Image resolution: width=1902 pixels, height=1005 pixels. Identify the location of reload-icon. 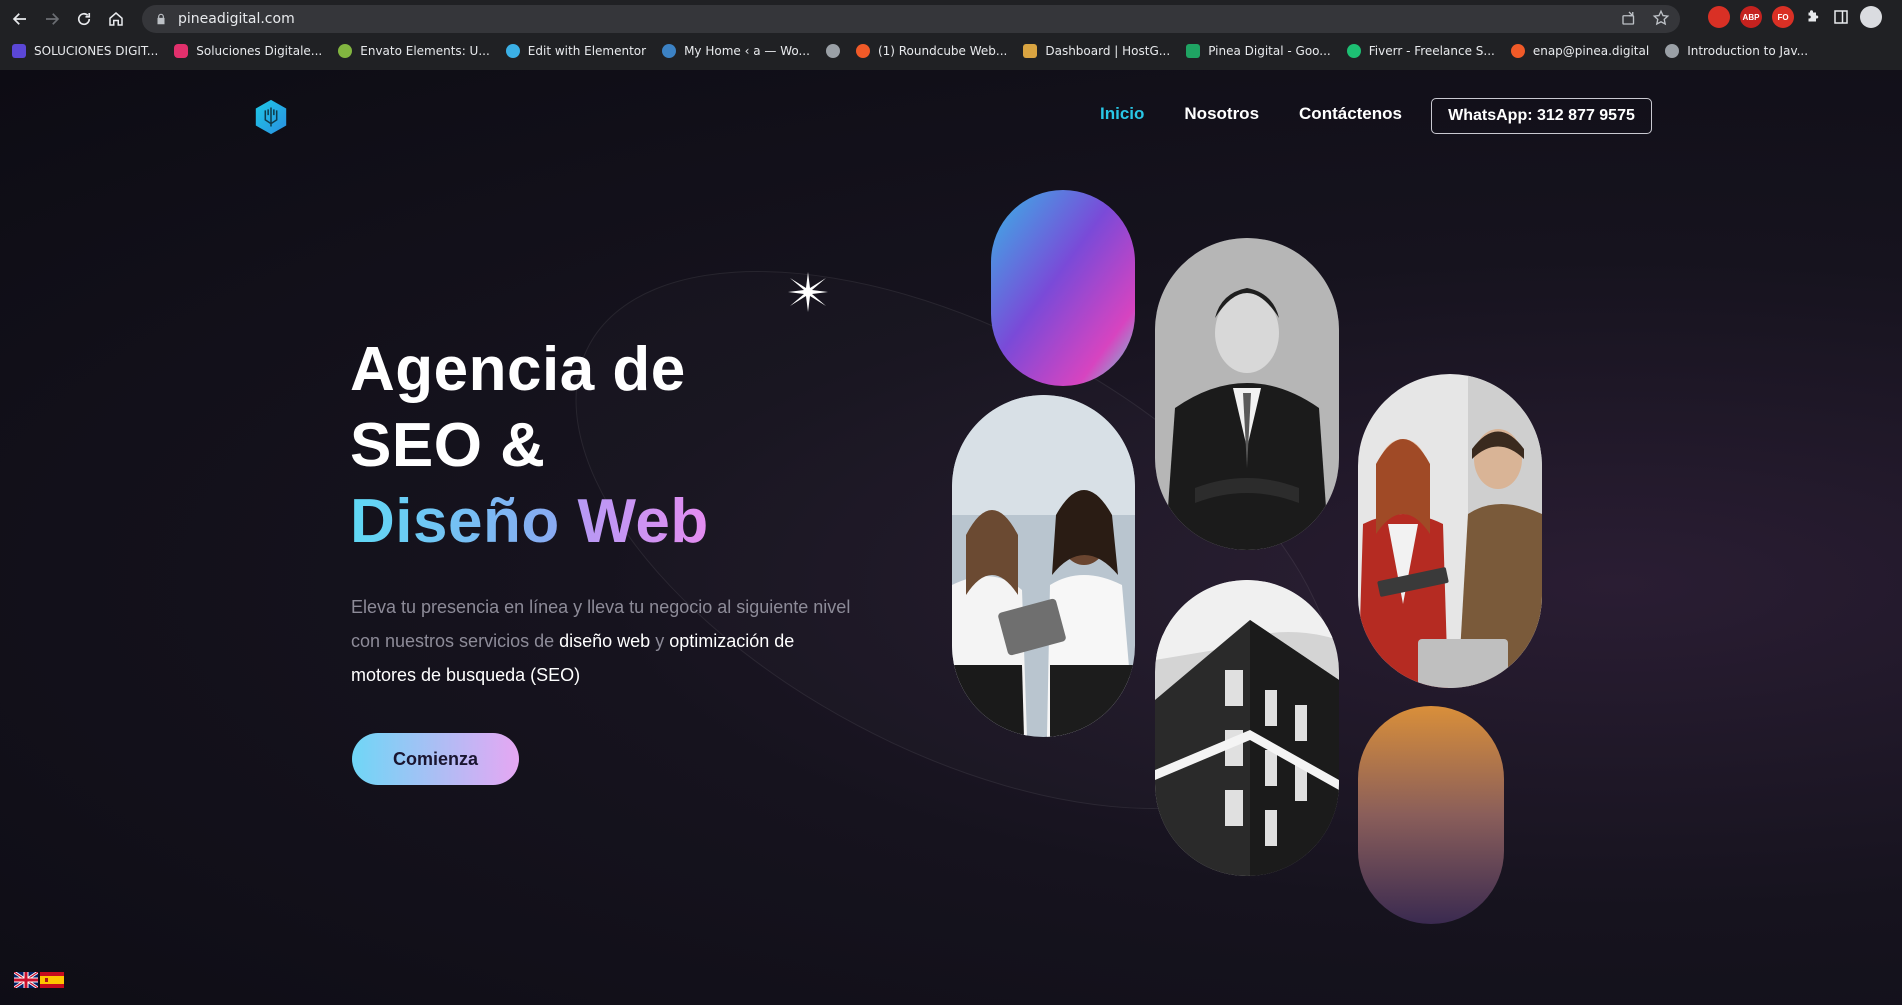
(84, 19).